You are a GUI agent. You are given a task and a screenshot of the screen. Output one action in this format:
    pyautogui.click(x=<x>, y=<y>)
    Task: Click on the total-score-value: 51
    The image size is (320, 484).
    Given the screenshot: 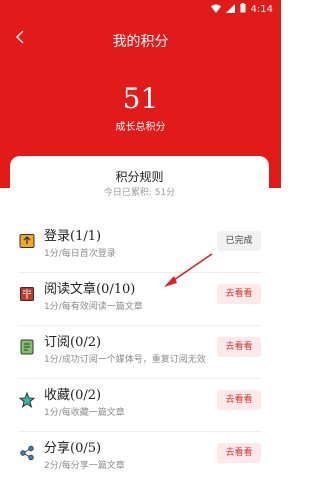 What is the action you would take?
    pyautogui.click(x=140, y=98)
    